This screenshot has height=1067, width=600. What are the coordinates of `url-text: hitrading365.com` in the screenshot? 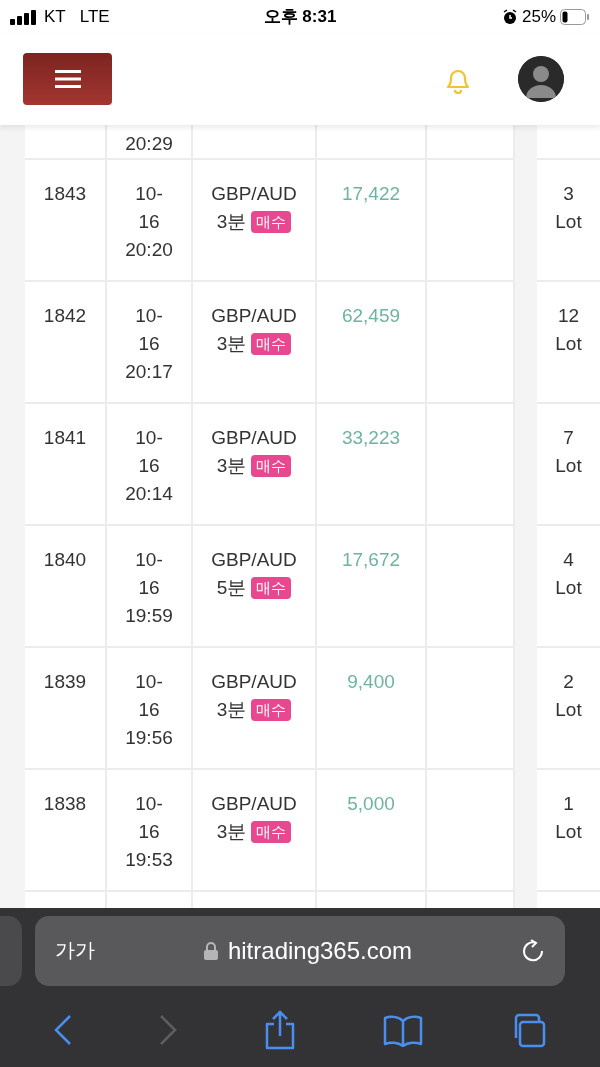 It's located at (320, 950).